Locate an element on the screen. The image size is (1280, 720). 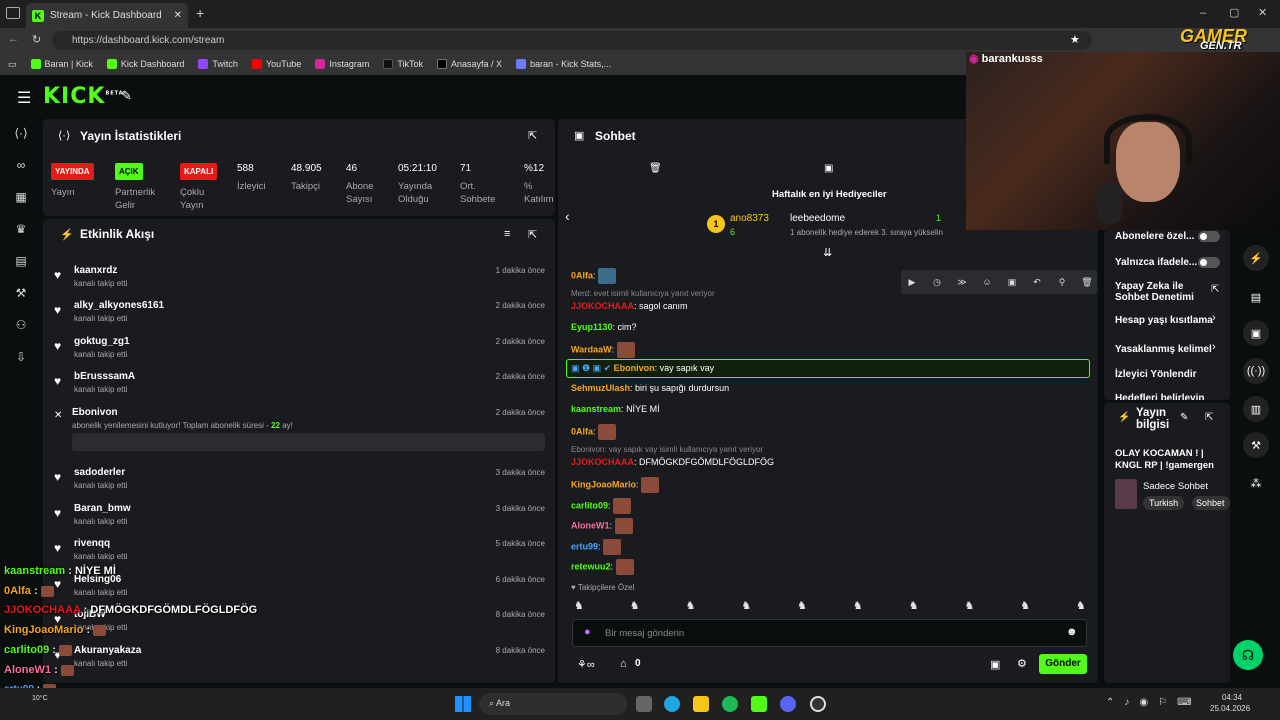
link-icon: ∞ is located at coordinates (21, 165).